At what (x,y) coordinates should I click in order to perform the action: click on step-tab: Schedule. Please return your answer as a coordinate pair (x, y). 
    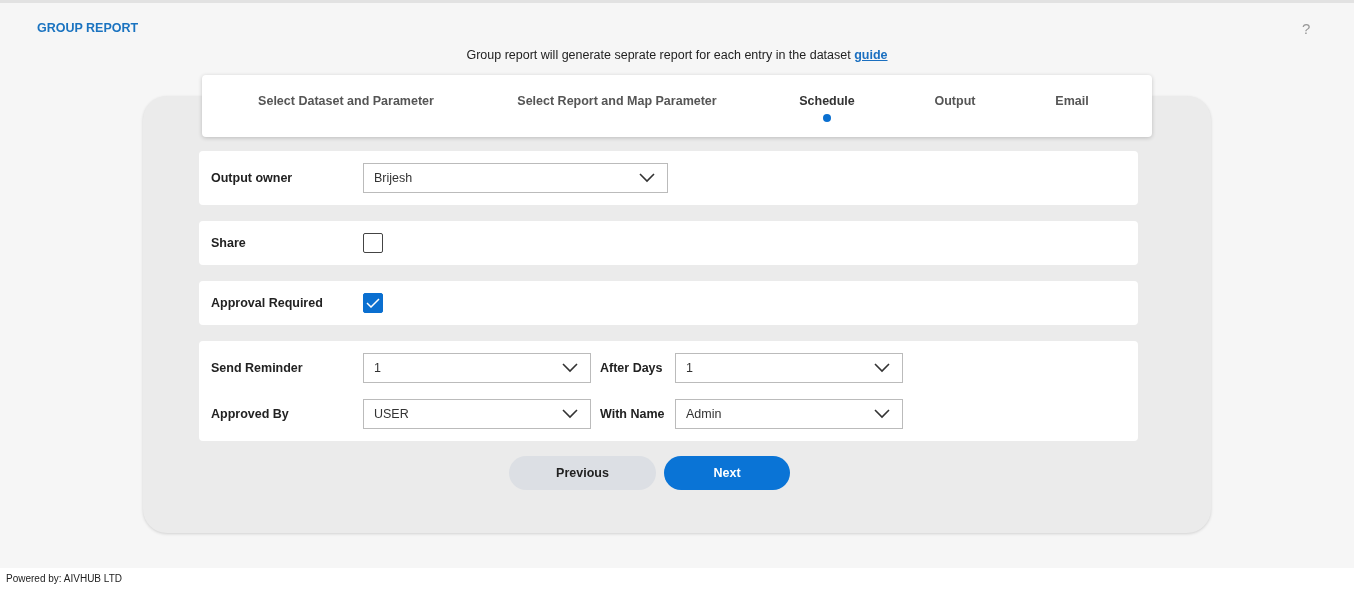
    Looking at the image, I should click on (827, 101).